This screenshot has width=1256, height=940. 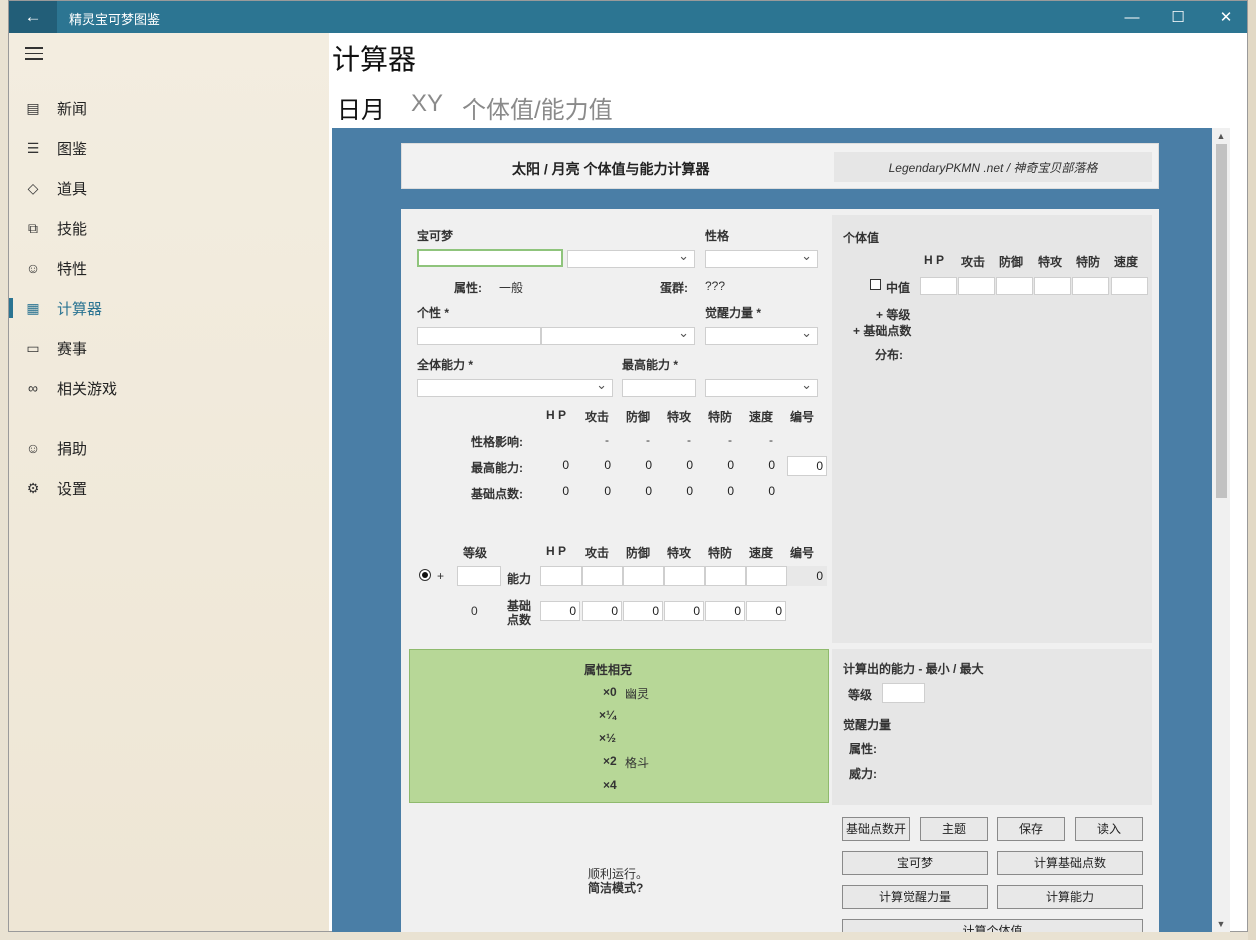 What do you see at coordinates (490, 258) in the screenshot?
I see `pokemon-search-input` at bounding box center [490, 258].